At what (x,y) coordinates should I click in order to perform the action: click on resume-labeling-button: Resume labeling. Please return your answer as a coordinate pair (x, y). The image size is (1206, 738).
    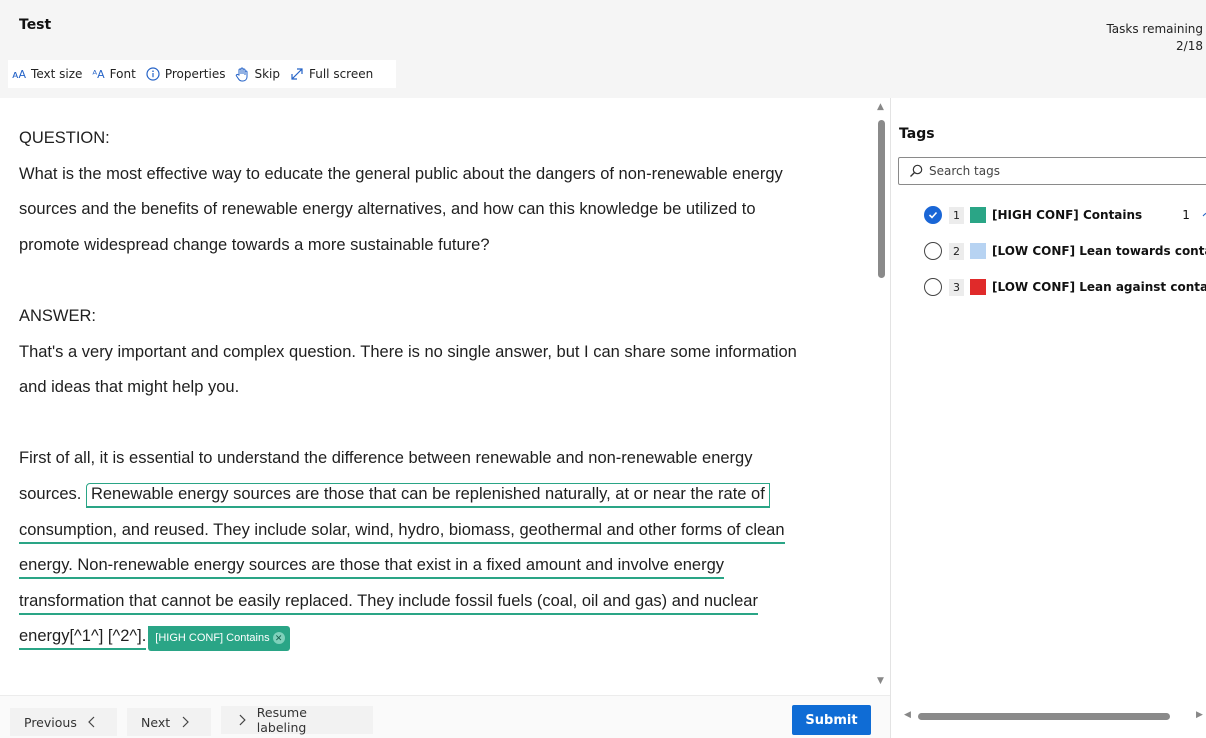
    Looking at the image, I should click on (297, 720).